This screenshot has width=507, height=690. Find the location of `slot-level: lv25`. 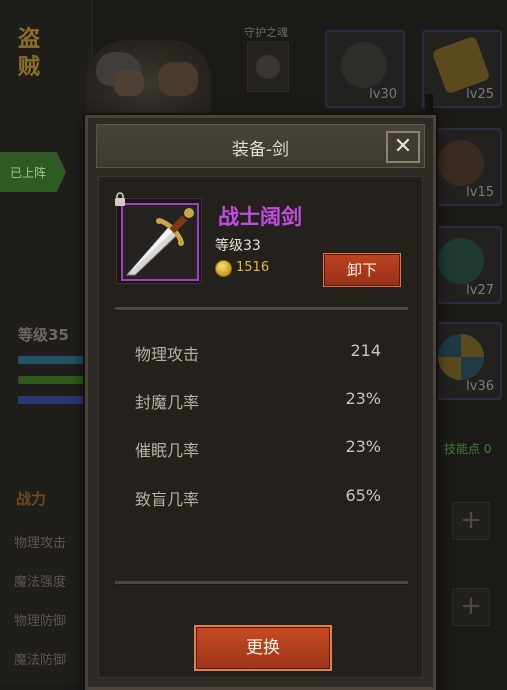

slot-level: lv25 is located at coordinates (480, 94).